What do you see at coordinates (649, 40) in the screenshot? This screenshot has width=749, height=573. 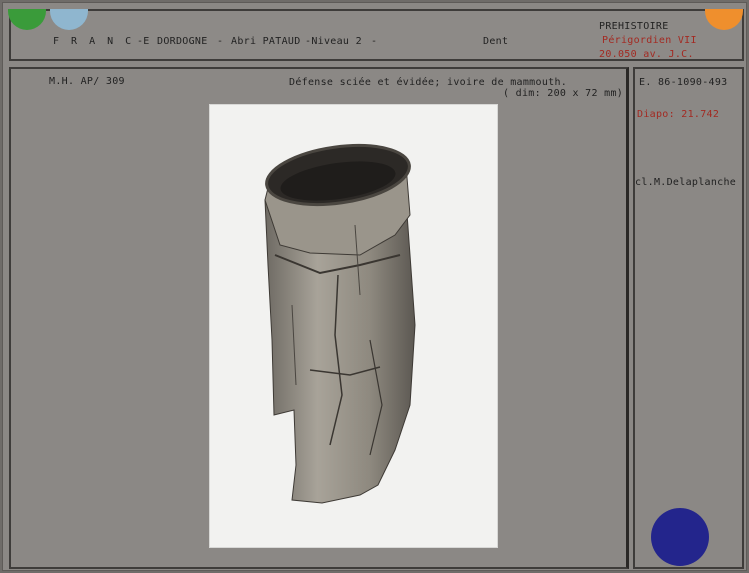 I see `culture-label: Périgordien VII` at bounding box center [649, 40].